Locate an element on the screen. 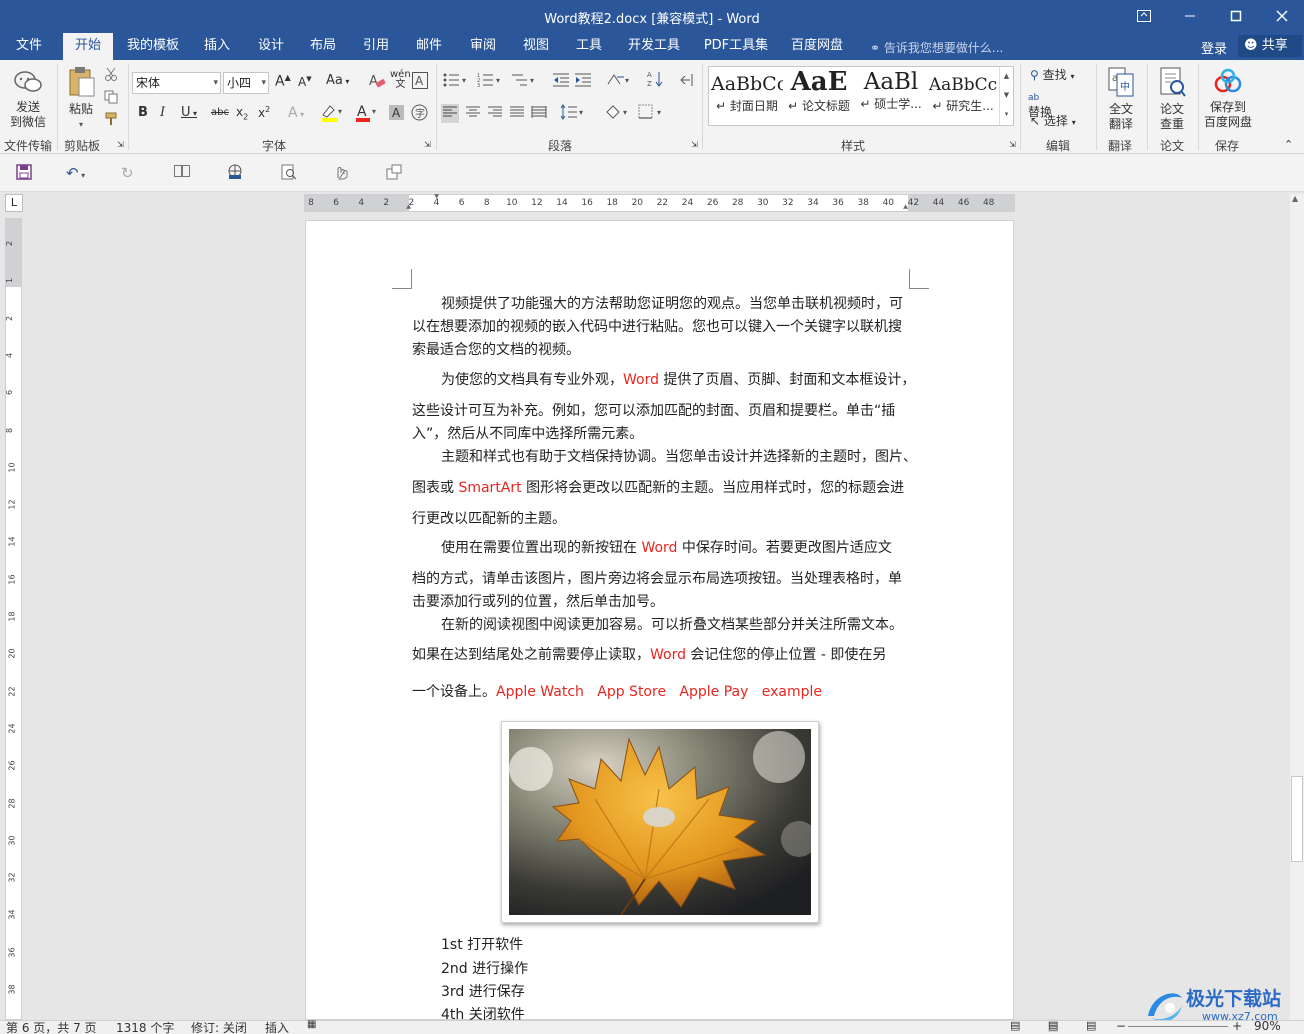  tab-my-templates: 我的模板 is located at coordinates (153, 46).